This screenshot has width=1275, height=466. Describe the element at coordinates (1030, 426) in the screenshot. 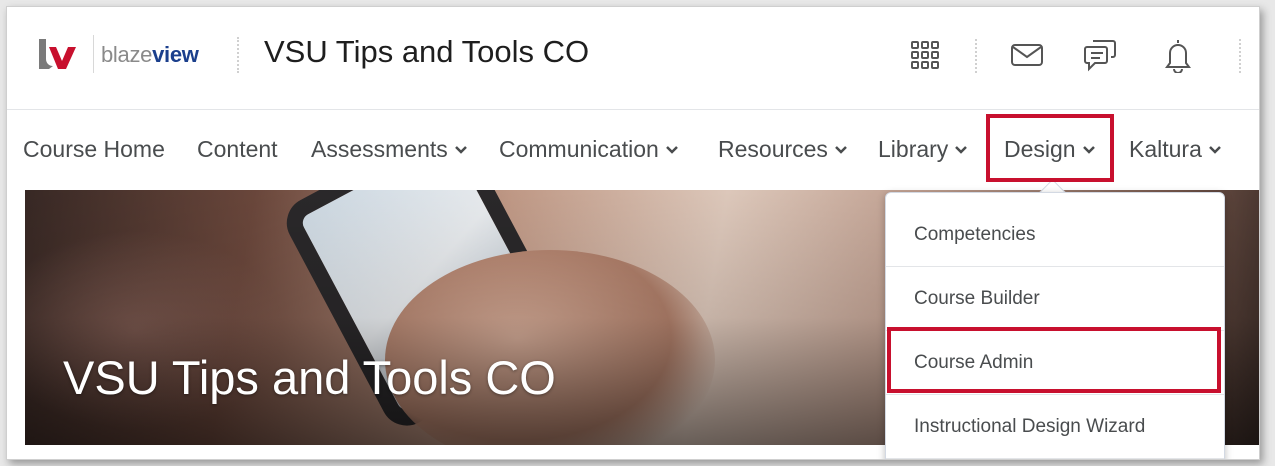

I see `menu-item-label: Instructional Design Wizard` at that location.